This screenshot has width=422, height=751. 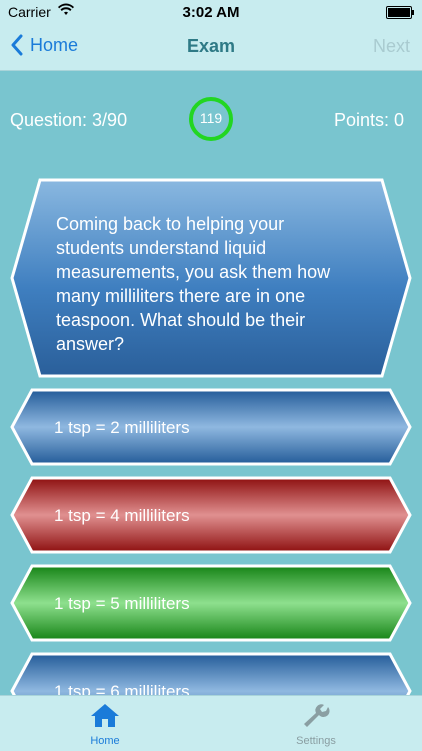 I want to click on tab-settings: Settings, so click(x=316, y=724).